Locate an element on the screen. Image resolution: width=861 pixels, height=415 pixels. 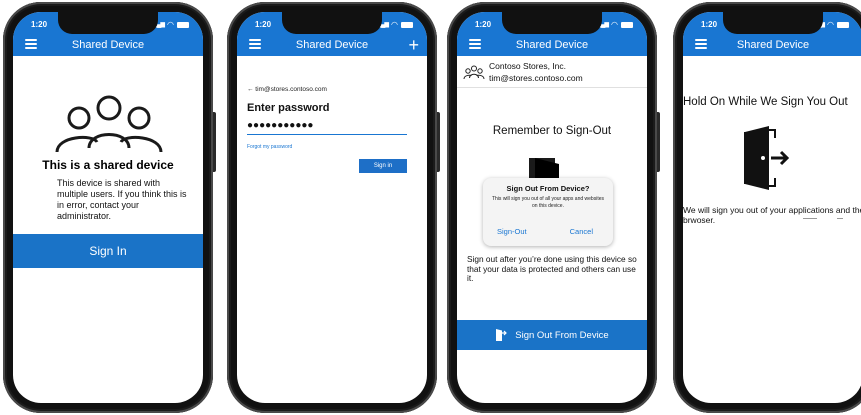
sign-out-from-device-button: Sign Out From Device is located at coordinates (552, 335).